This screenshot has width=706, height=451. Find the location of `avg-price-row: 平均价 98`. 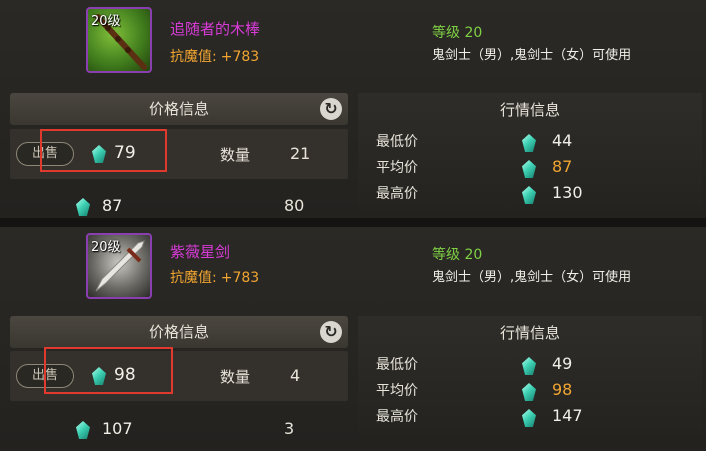

avg-price-row: 平均价 98 is located at coordinates (530, 392).